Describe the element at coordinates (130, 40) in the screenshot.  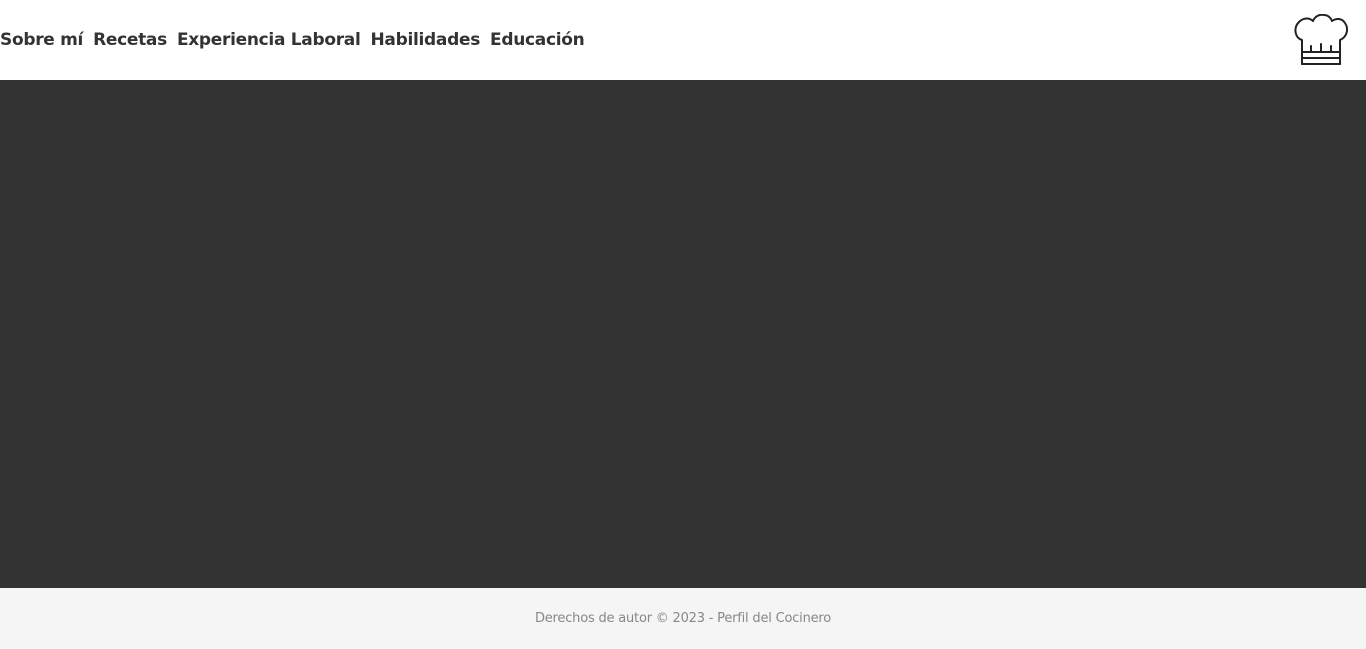
I see `nav-link-recetas: Recetas` at that location.